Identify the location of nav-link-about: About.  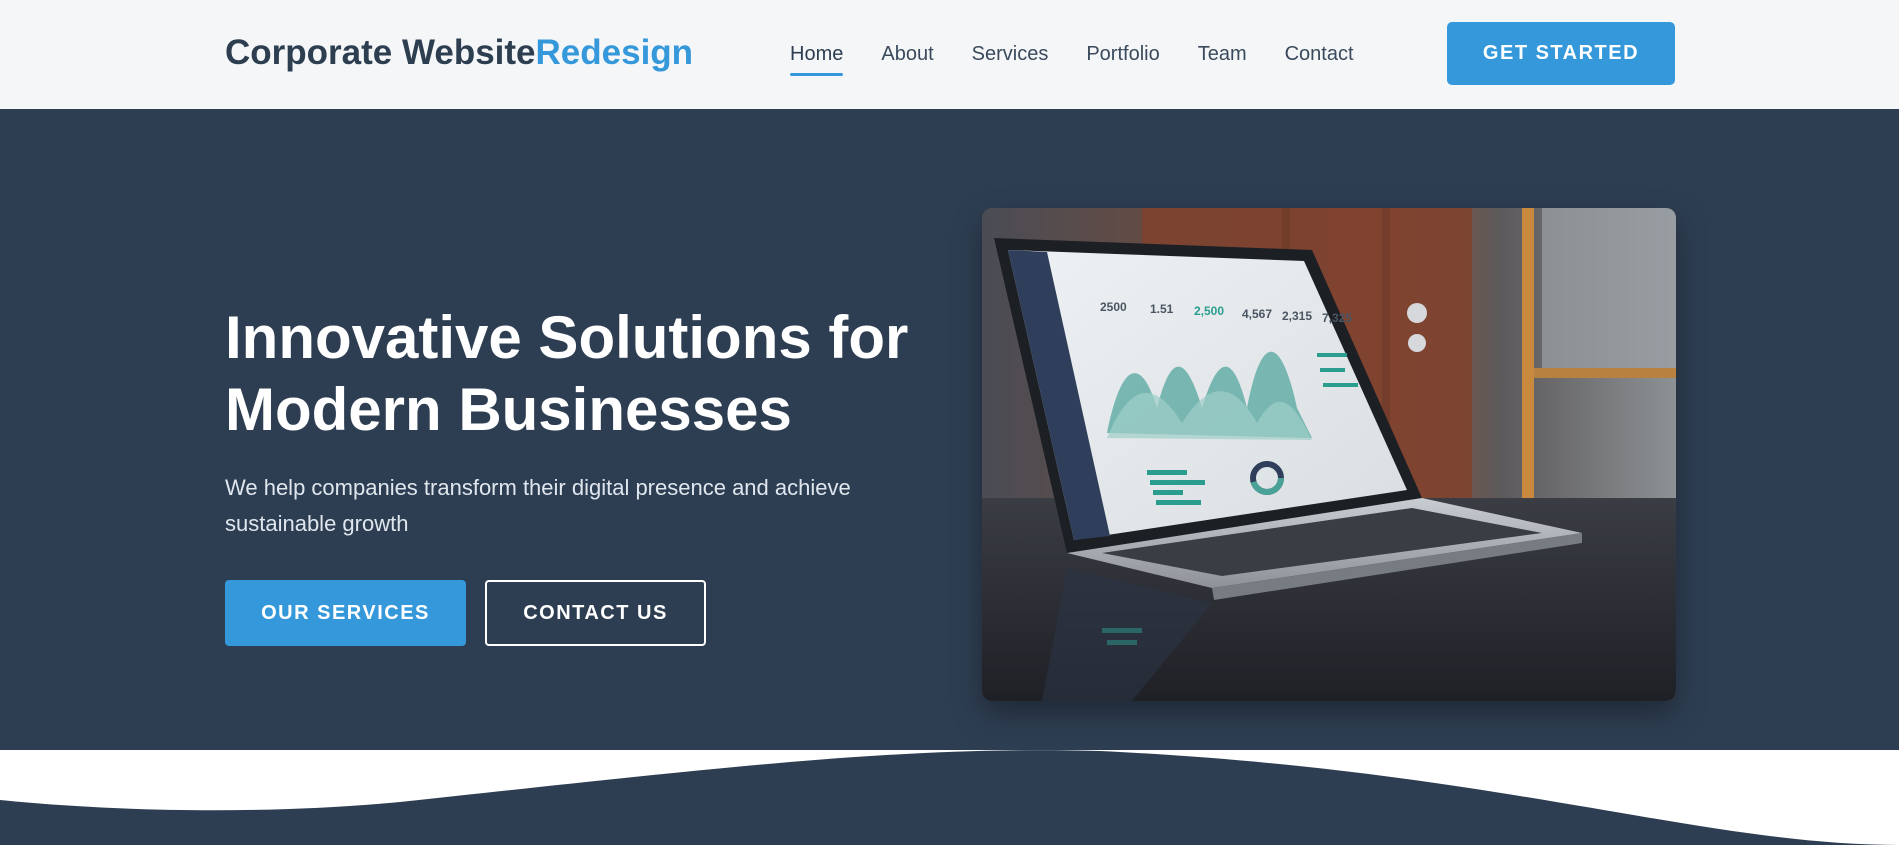
(907, 54).